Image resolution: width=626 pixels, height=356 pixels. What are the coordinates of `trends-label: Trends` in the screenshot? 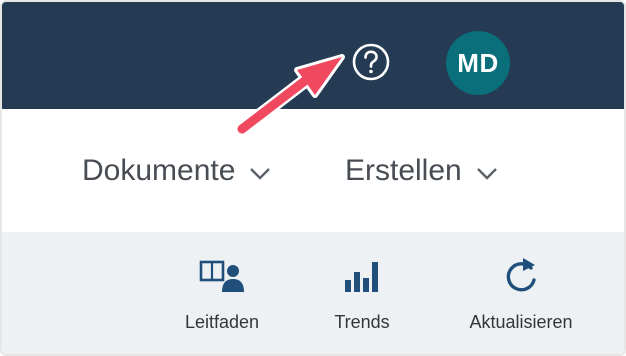 It's located at (362, 322).